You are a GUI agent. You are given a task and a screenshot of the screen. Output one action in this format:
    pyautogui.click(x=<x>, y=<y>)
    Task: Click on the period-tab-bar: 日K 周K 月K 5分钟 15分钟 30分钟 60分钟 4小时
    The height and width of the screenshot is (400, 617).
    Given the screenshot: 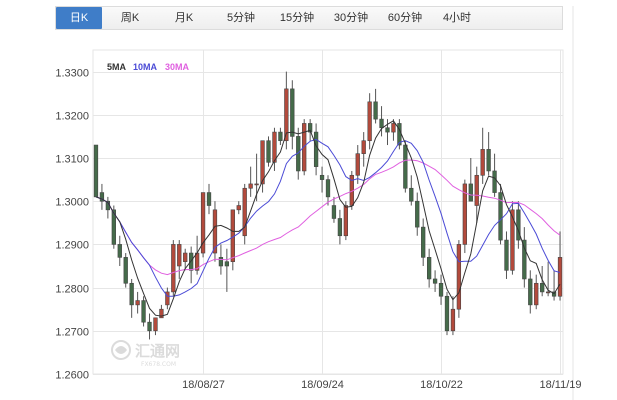 What is the action you would take?
    pyautogui.click(x=309, y=18)
    